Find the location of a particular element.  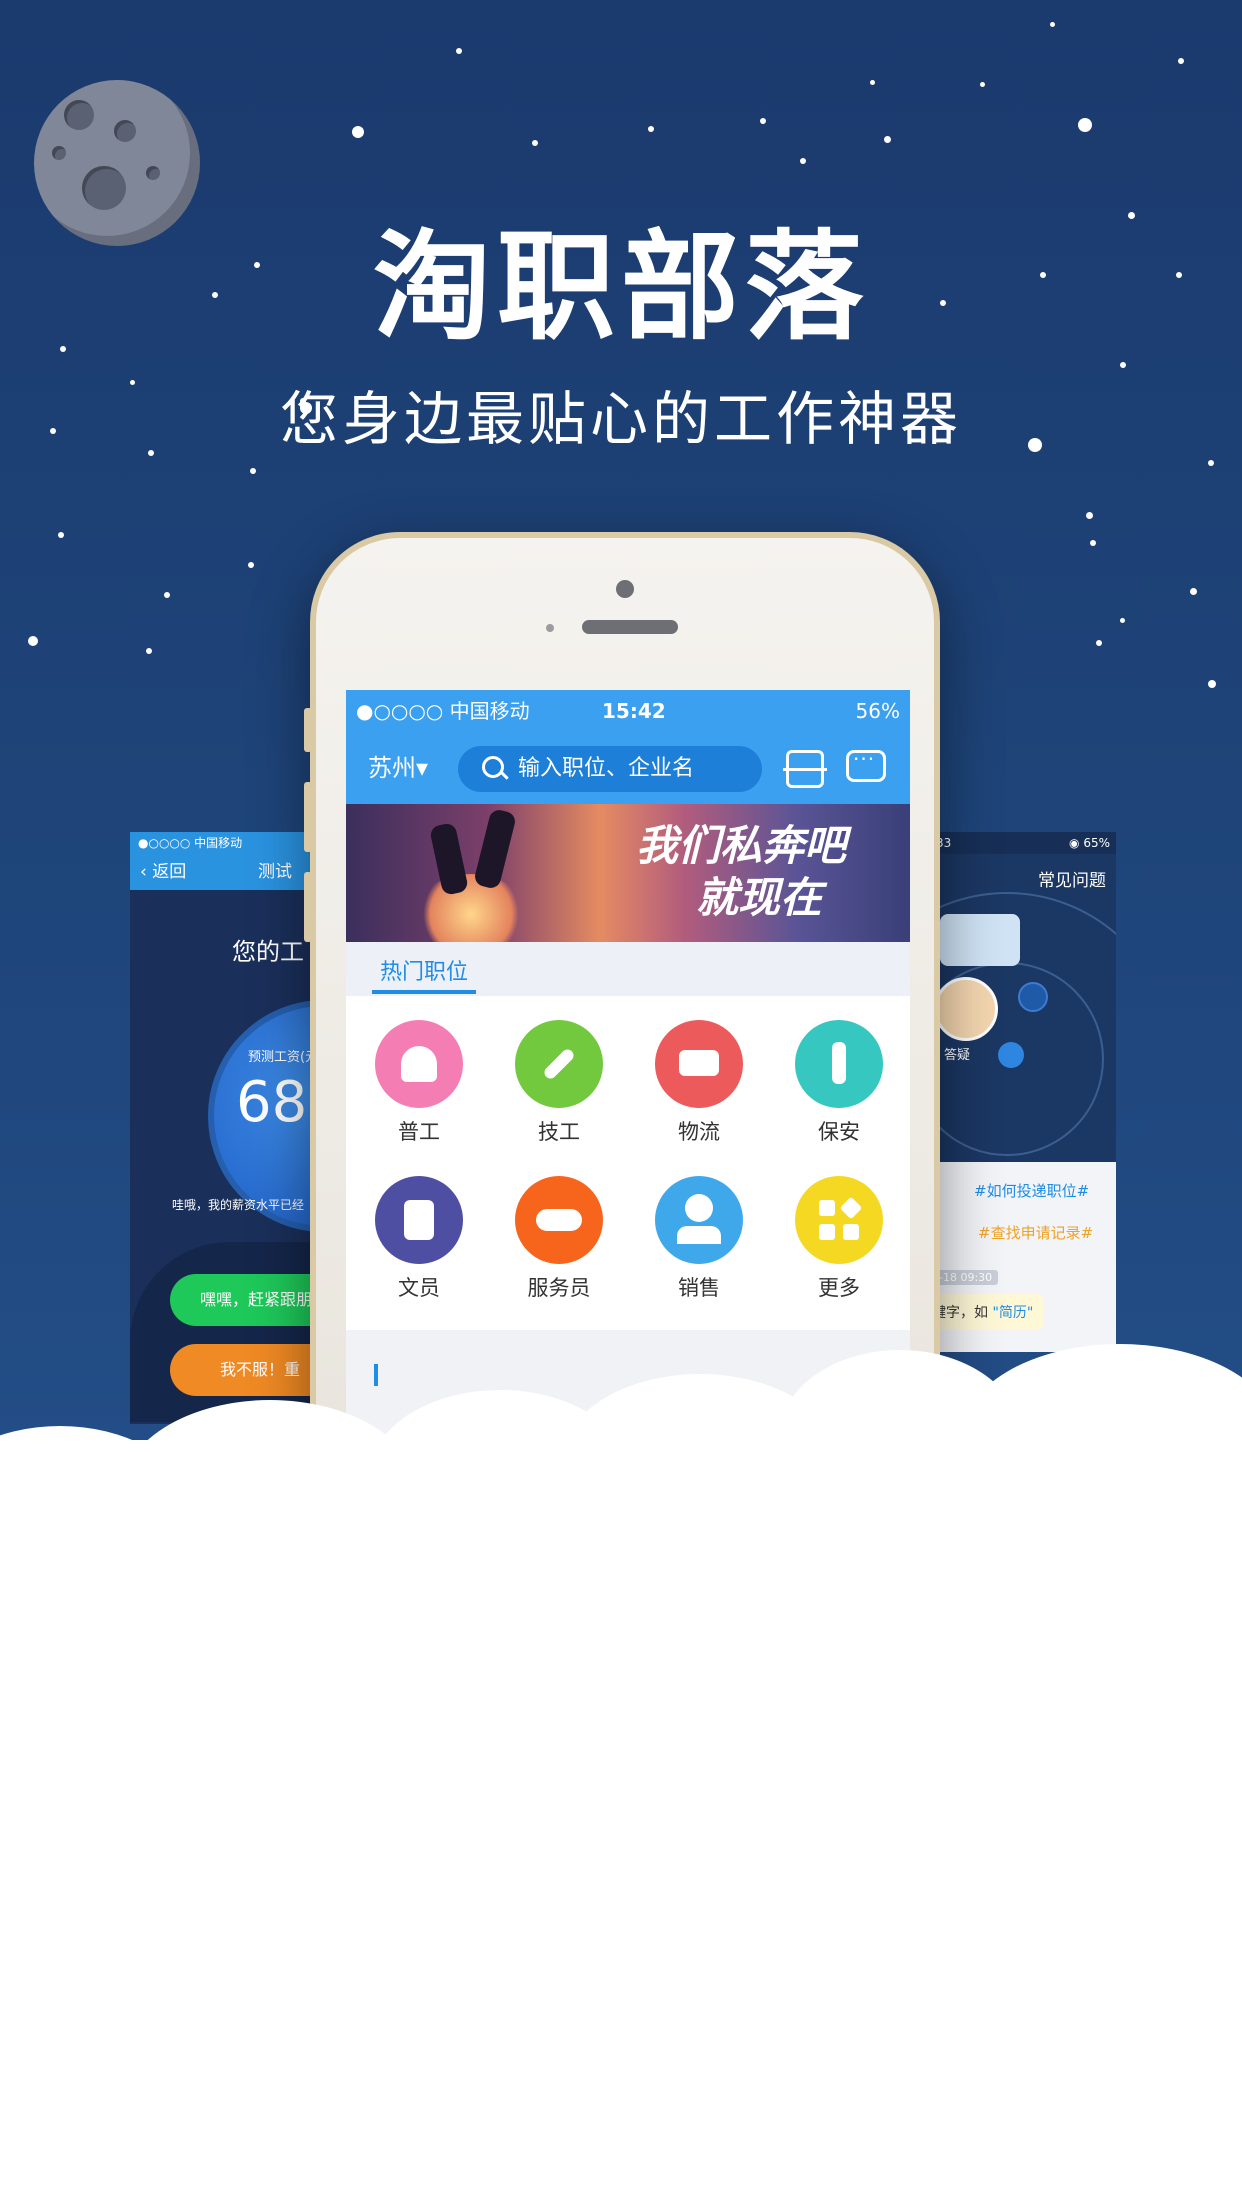

chat-message: 键字，如 "简历" is located at coordinates (983, 1312).